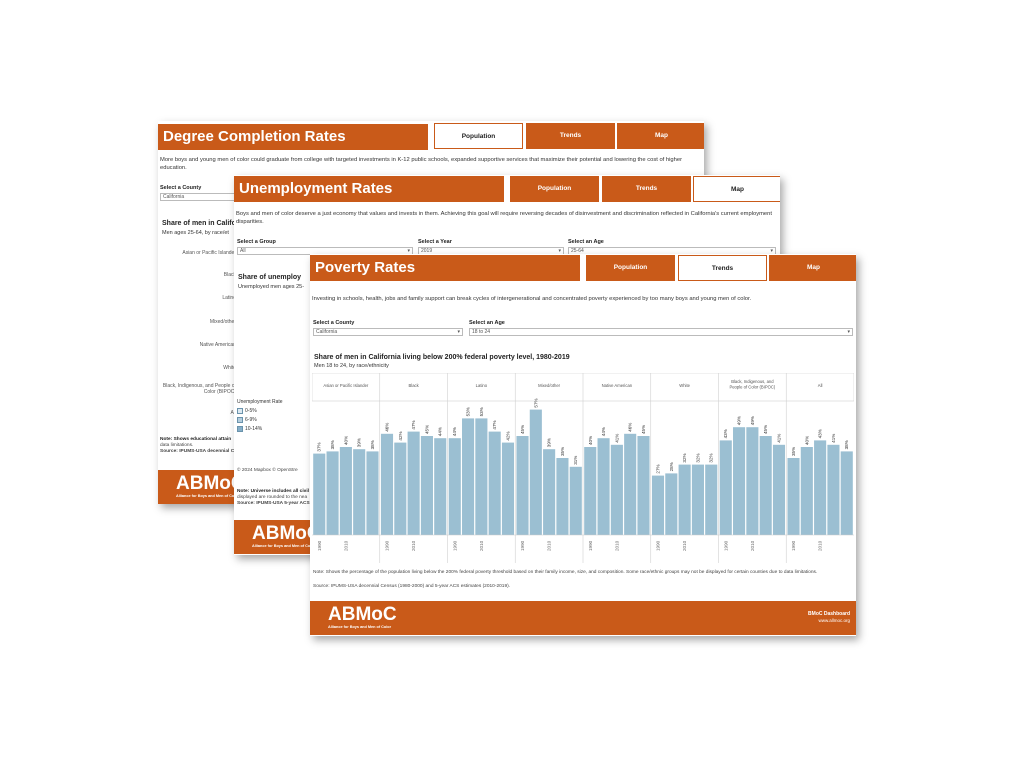  What do you see at coordinates (570, 136) in the screenshot?
I see `degree-tab-trends: Trends` at bounding box center [570, 136].